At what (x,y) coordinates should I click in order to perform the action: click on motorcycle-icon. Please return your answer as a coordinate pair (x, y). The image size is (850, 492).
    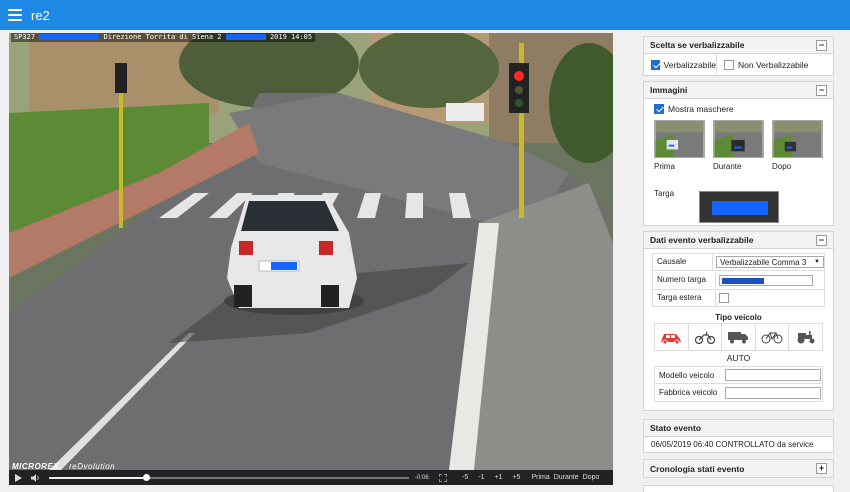
    Looking at the image, I should click on (704, 337).